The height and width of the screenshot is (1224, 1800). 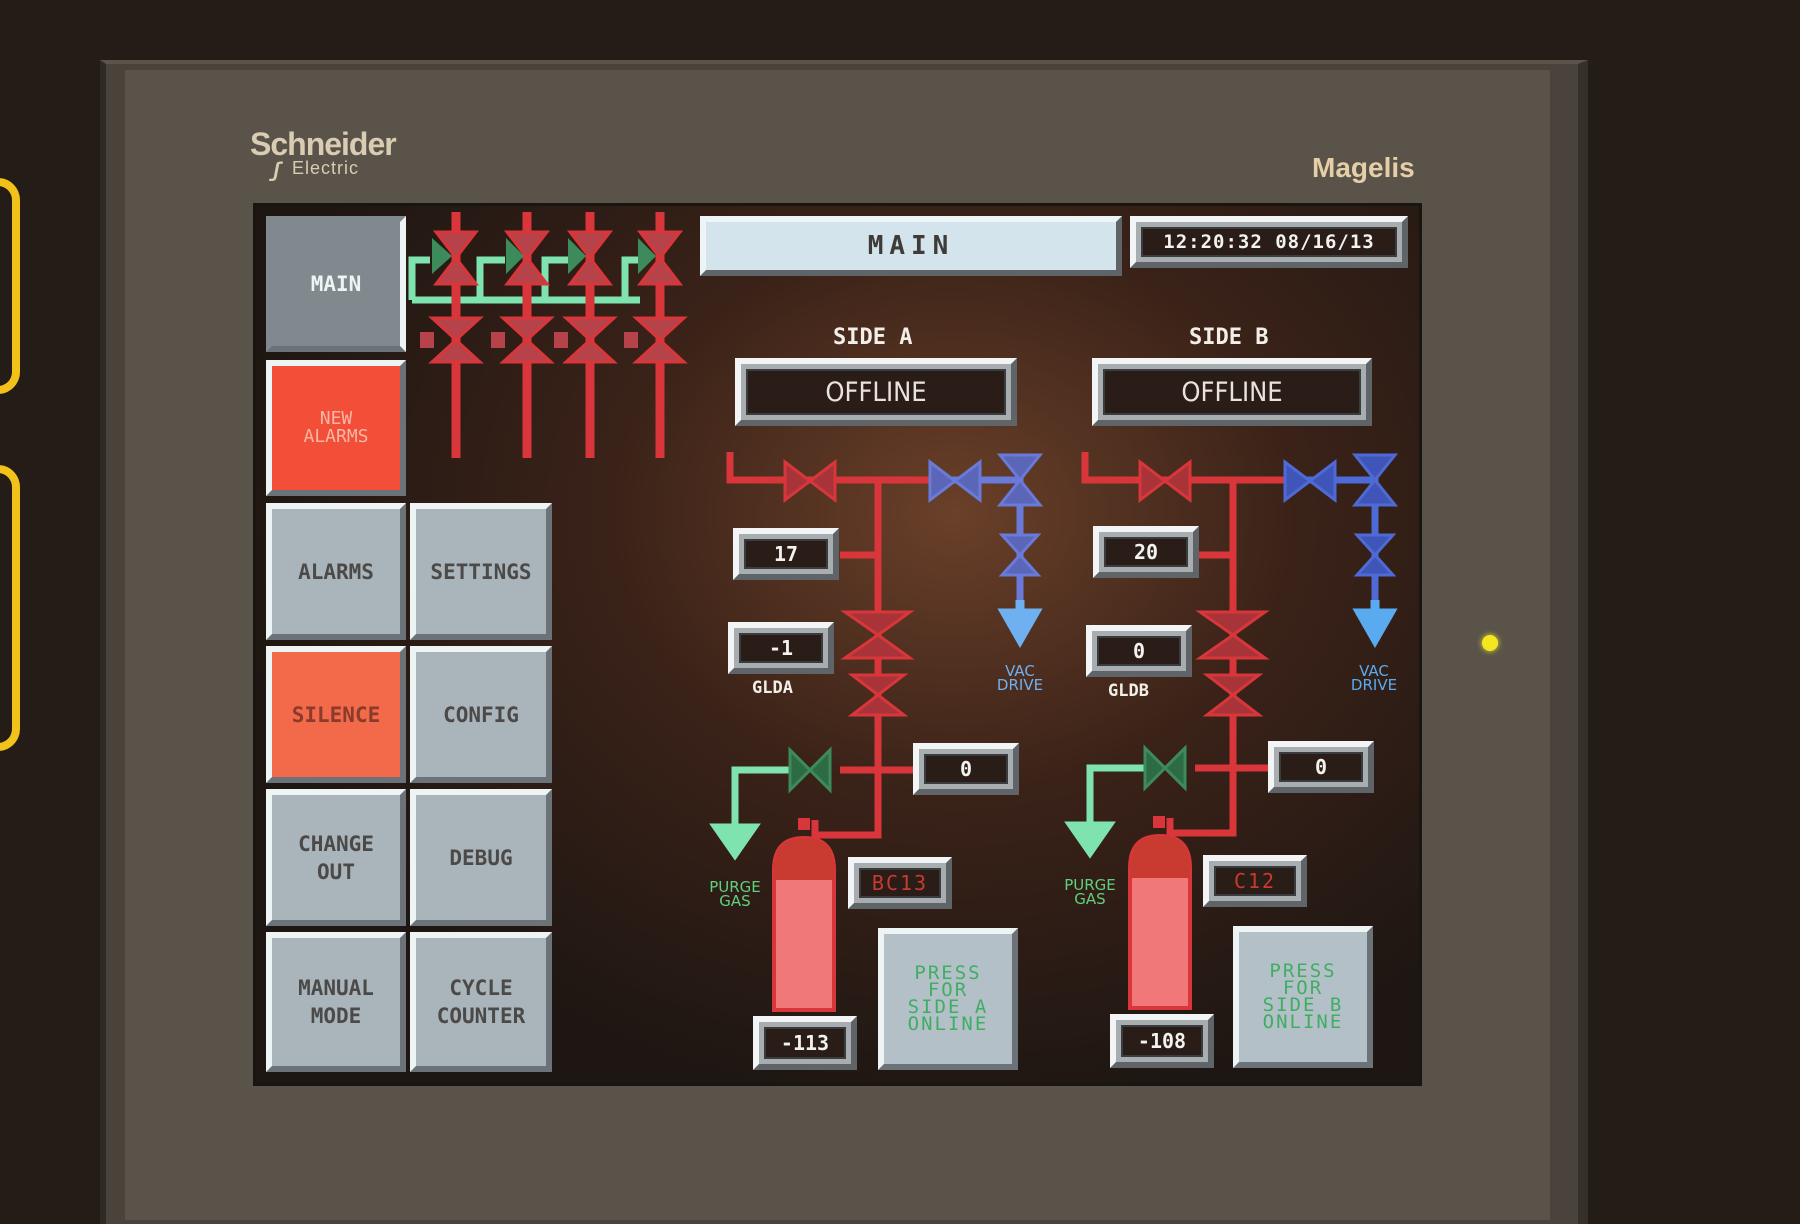 I want to click on silence-button: SILENCE, so click(x=336, y=714).